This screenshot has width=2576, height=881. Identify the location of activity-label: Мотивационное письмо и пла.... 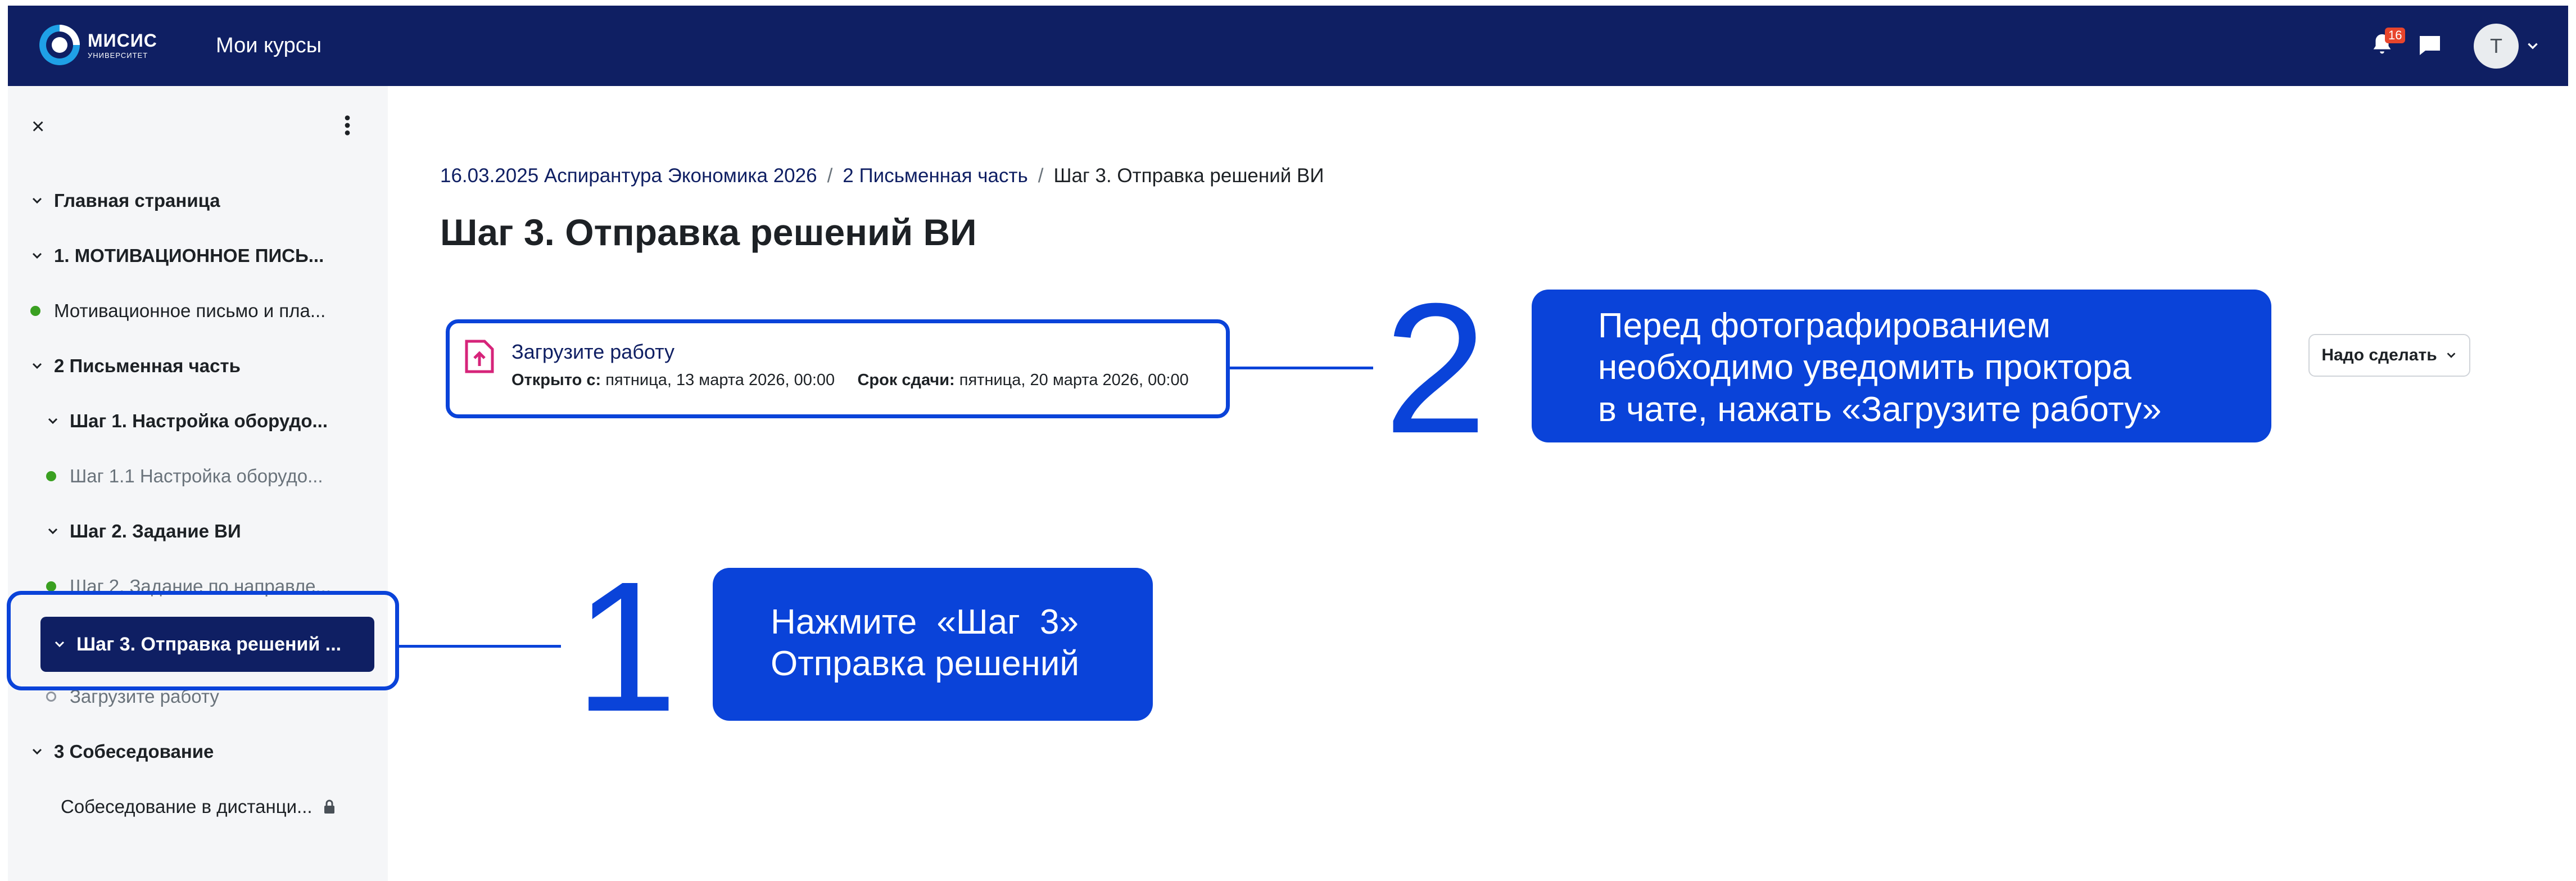
(190, 310).